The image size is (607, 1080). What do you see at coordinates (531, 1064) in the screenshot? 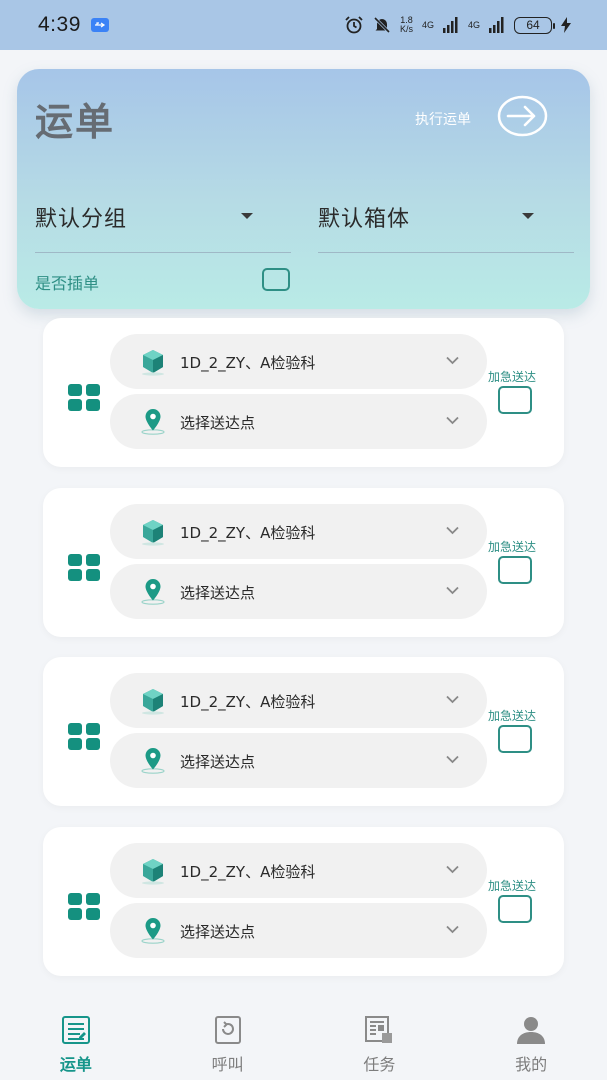
I see `nav-label-profile: 我的` at bounding box center [531, 1064].